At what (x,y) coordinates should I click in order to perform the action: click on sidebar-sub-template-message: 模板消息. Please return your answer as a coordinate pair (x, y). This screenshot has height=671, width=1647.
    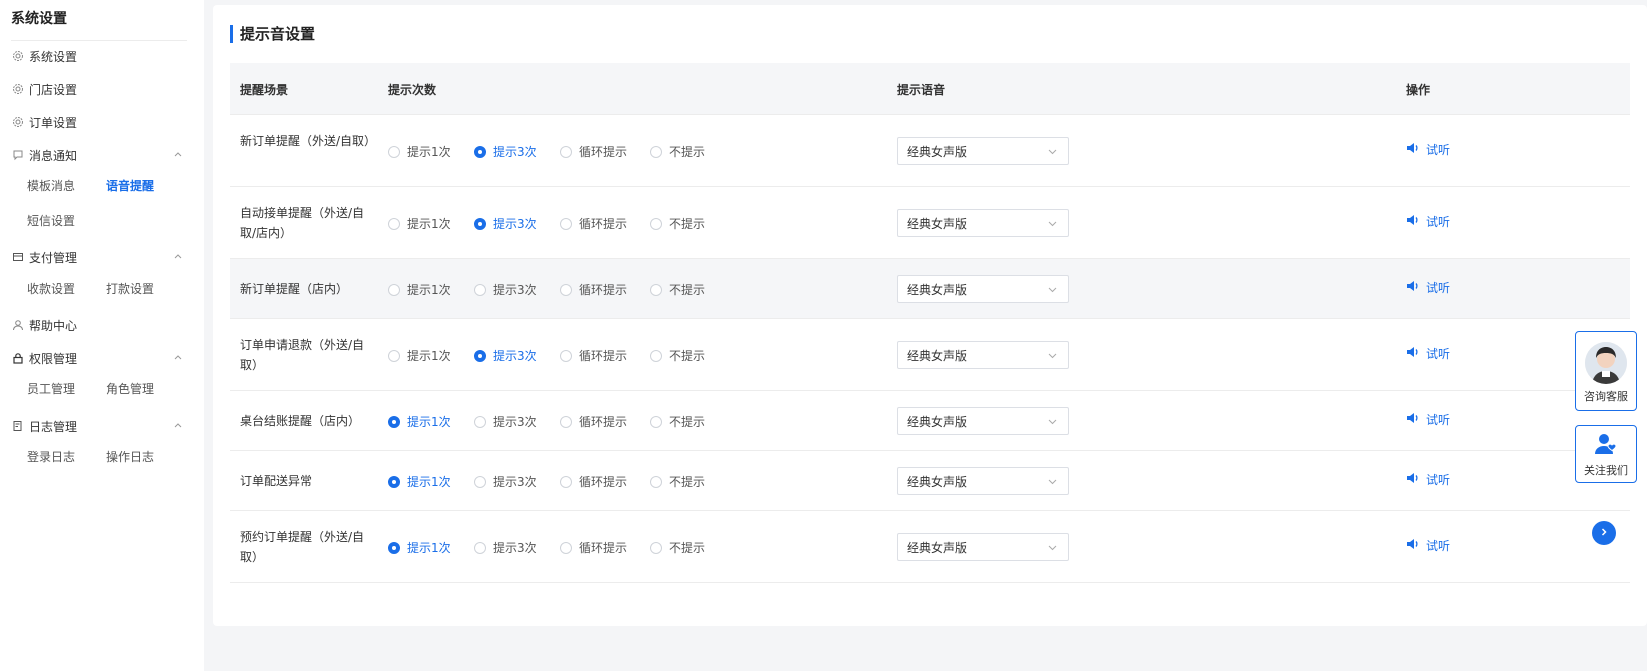
    Looking at the image, I should click on (51, 186).